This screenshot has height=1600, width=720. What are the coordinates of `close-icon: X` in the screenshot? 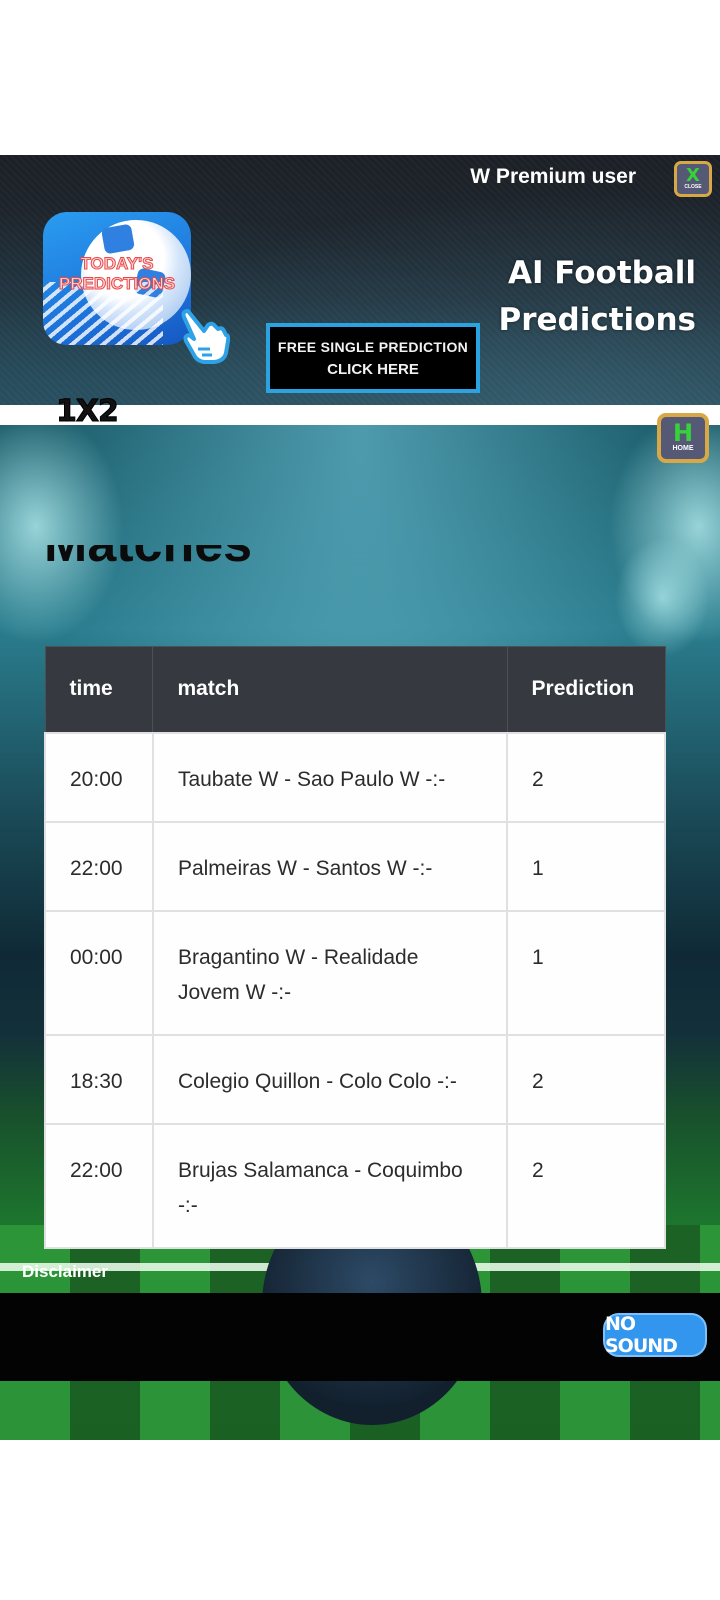 It's located at (693, 175).